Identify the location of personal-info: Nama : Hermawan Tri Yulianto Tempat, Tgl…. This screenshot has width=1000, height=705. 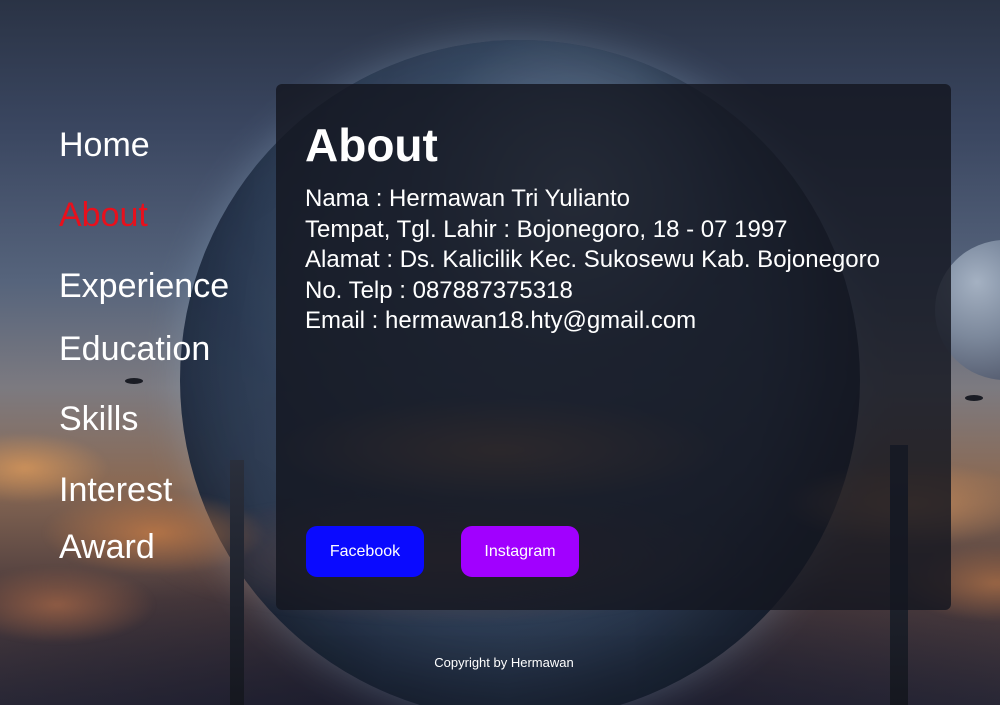
(592, 260).